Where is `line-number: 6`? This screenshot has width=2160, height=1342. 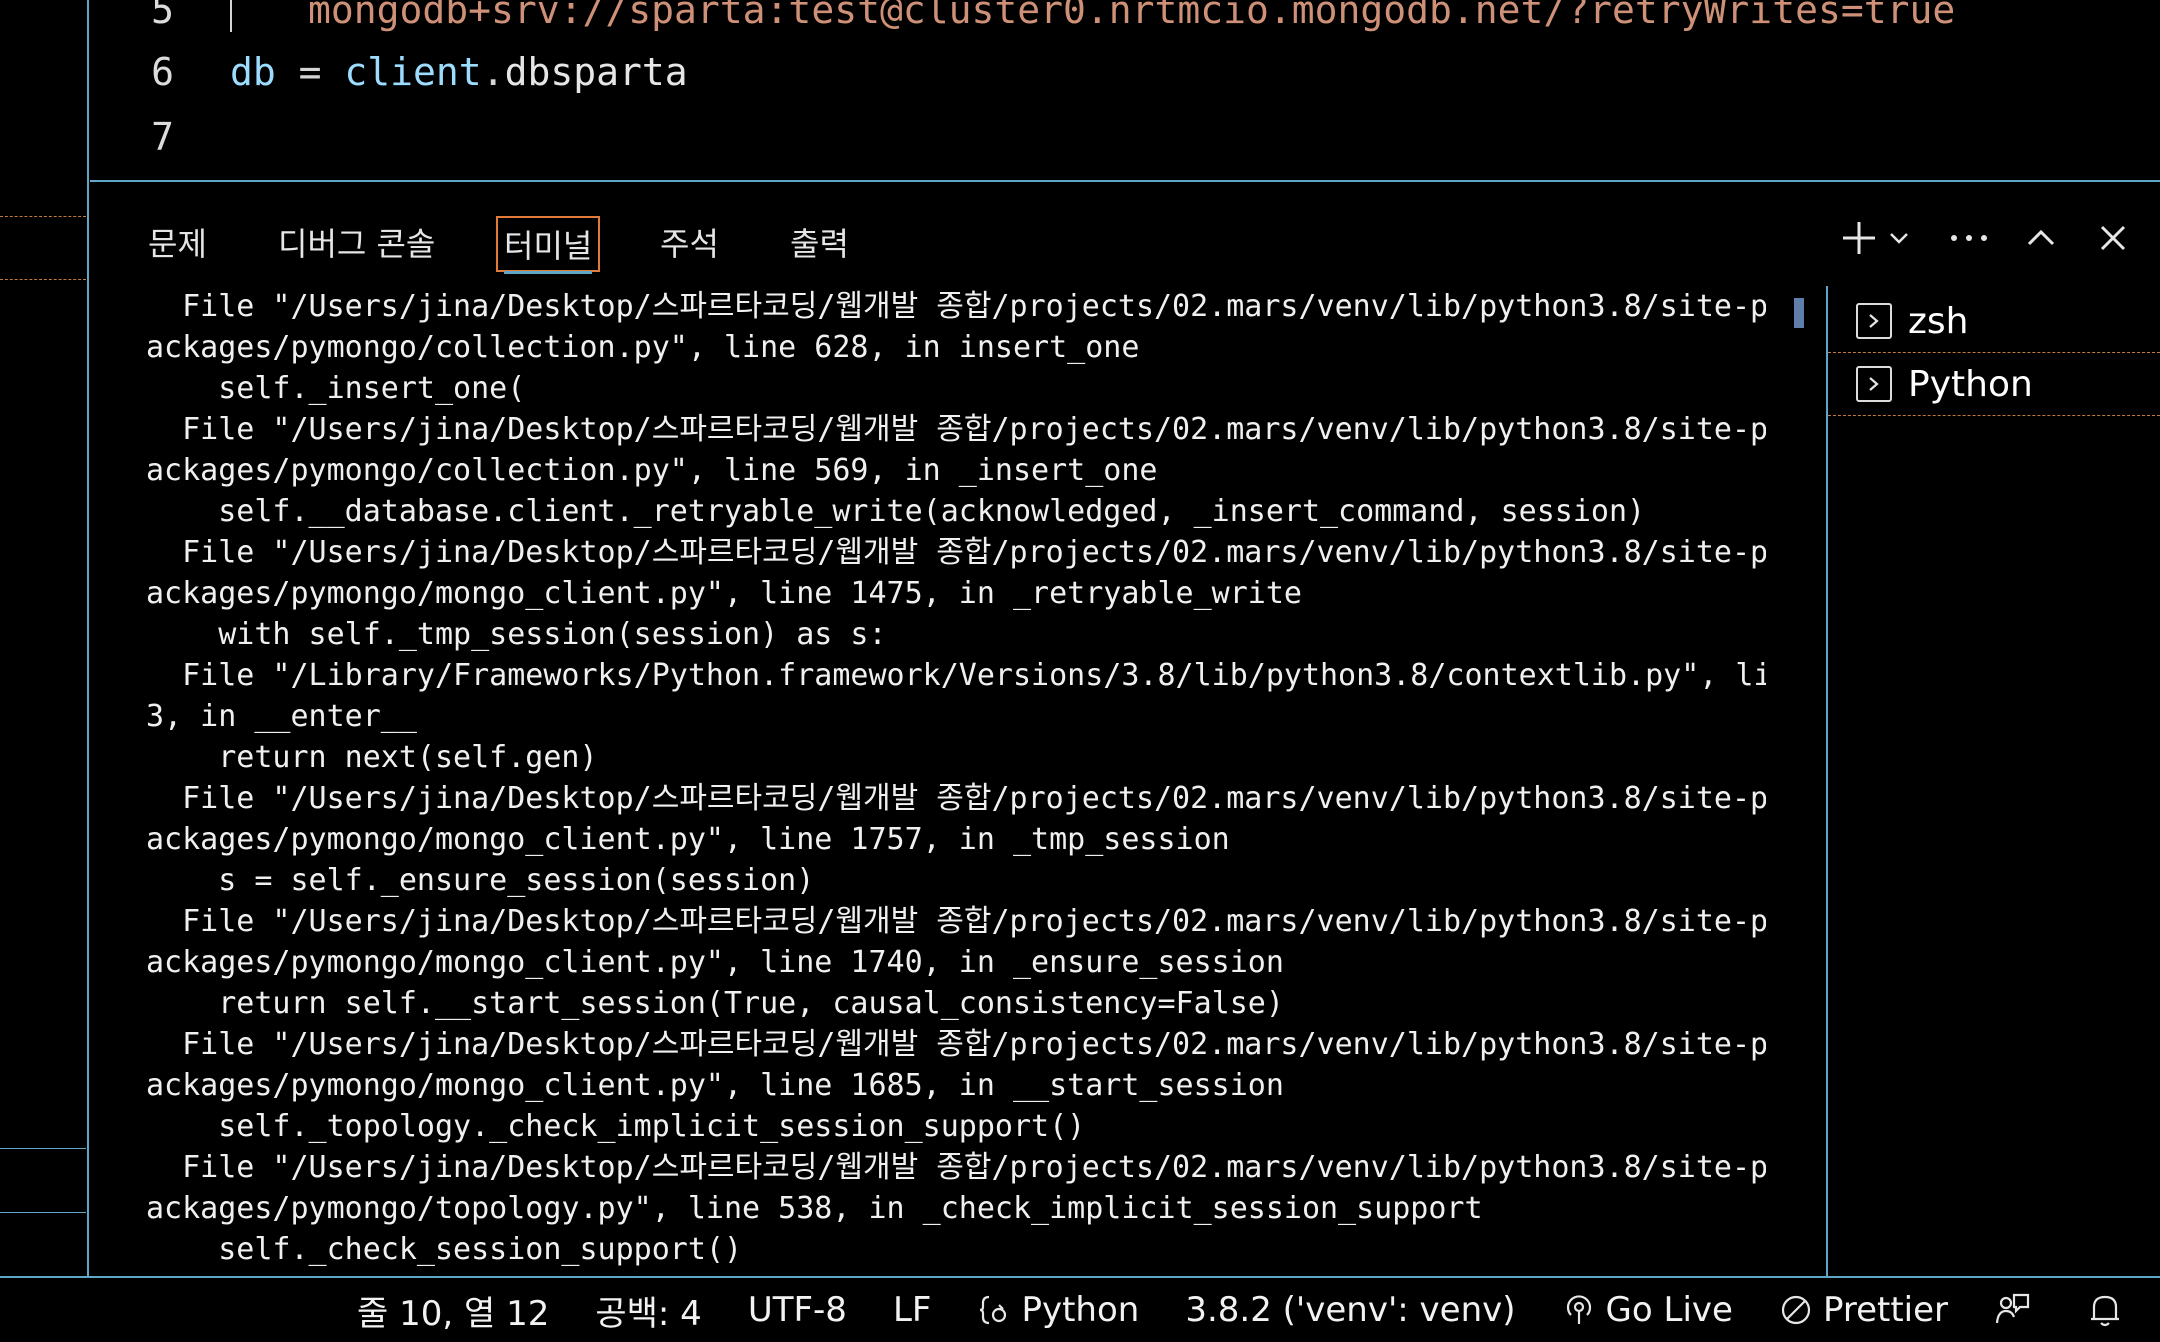
line-number: 6 is located at coordinates (162, 72).